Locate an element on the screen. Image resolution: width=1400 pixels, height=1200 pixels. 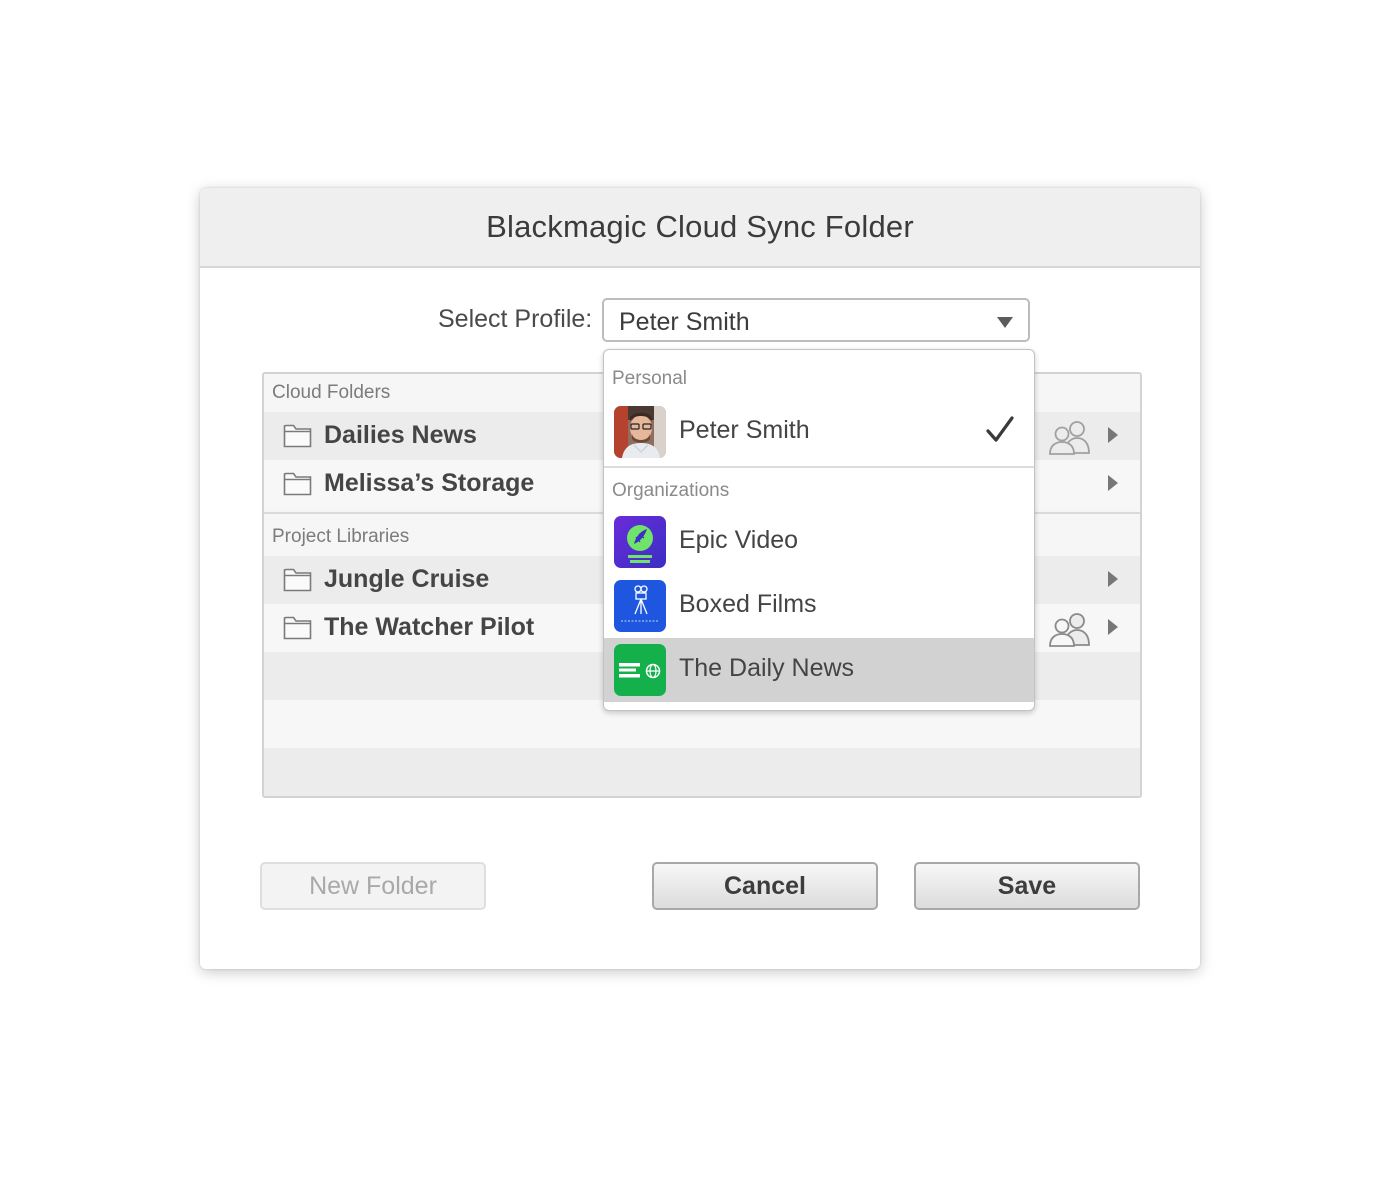
folder-name: Dailies News is located at coordinates (400, 435).